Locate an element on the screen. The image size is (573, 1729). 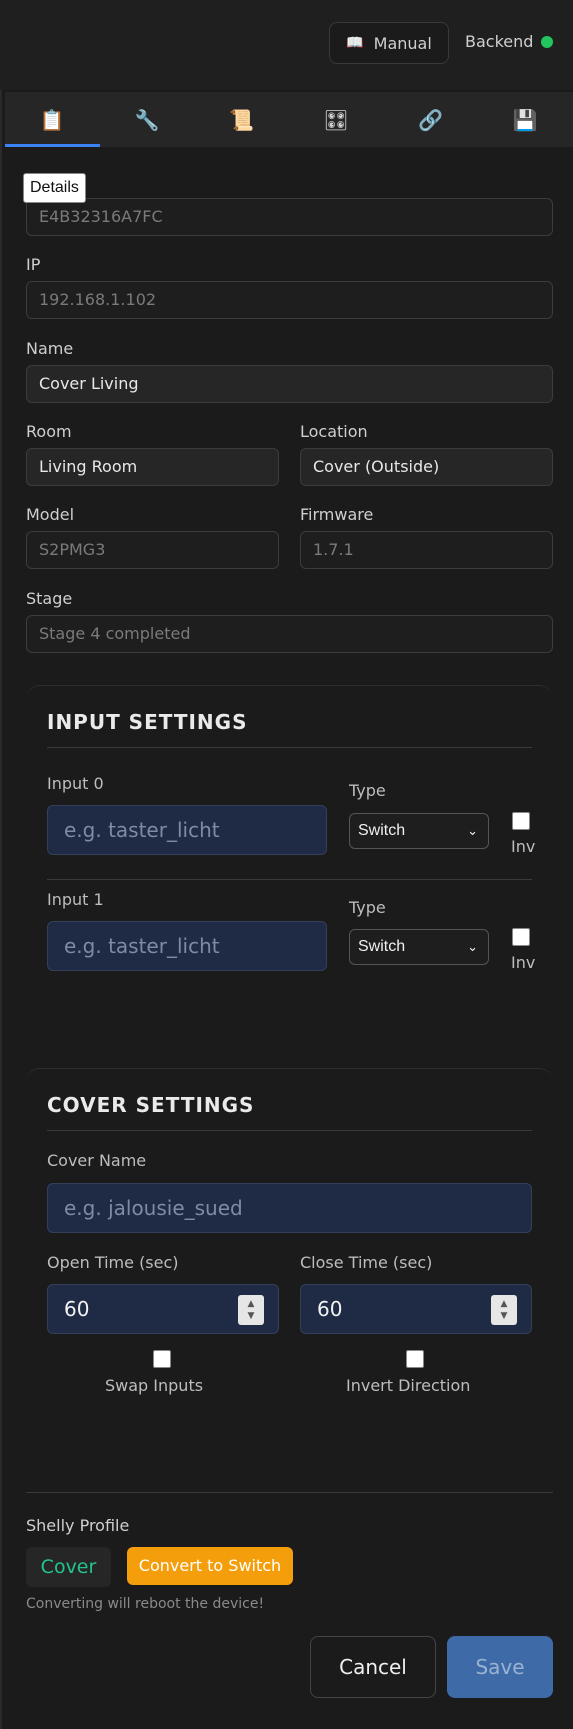
model-field: S2PMG3 is located at coordinates (152, 550).